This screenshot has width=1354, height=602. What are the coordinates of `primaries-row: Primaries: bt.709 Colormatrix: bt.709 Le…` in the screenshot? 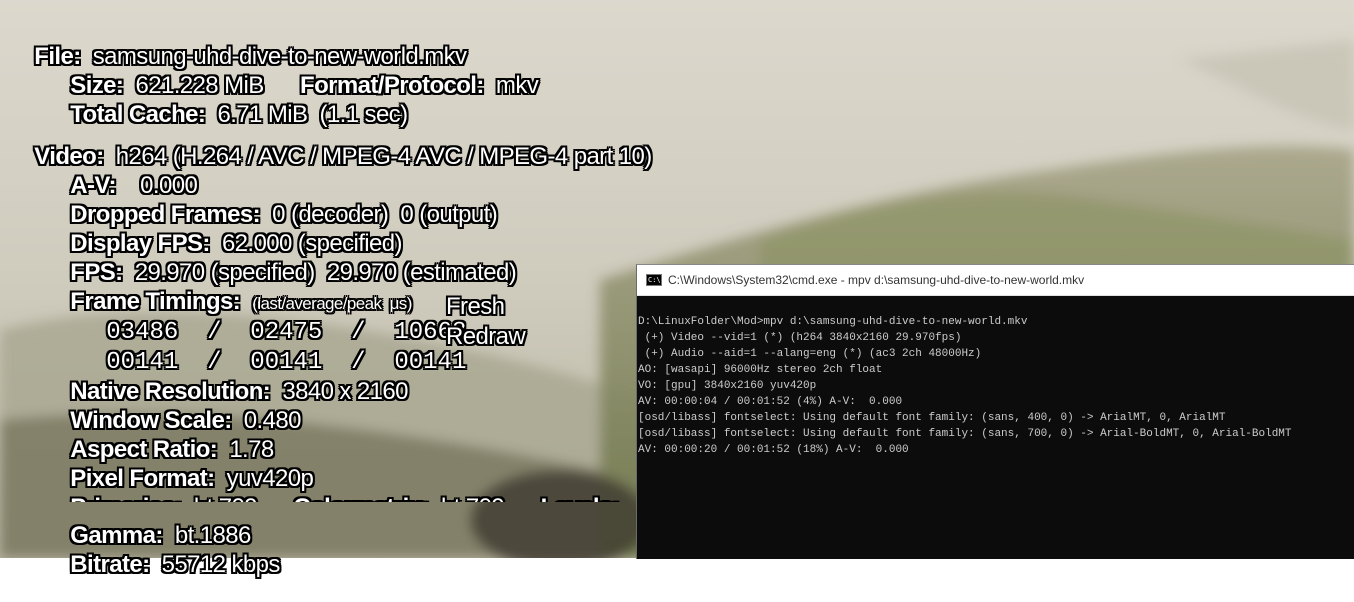 It's located at (341, 486).